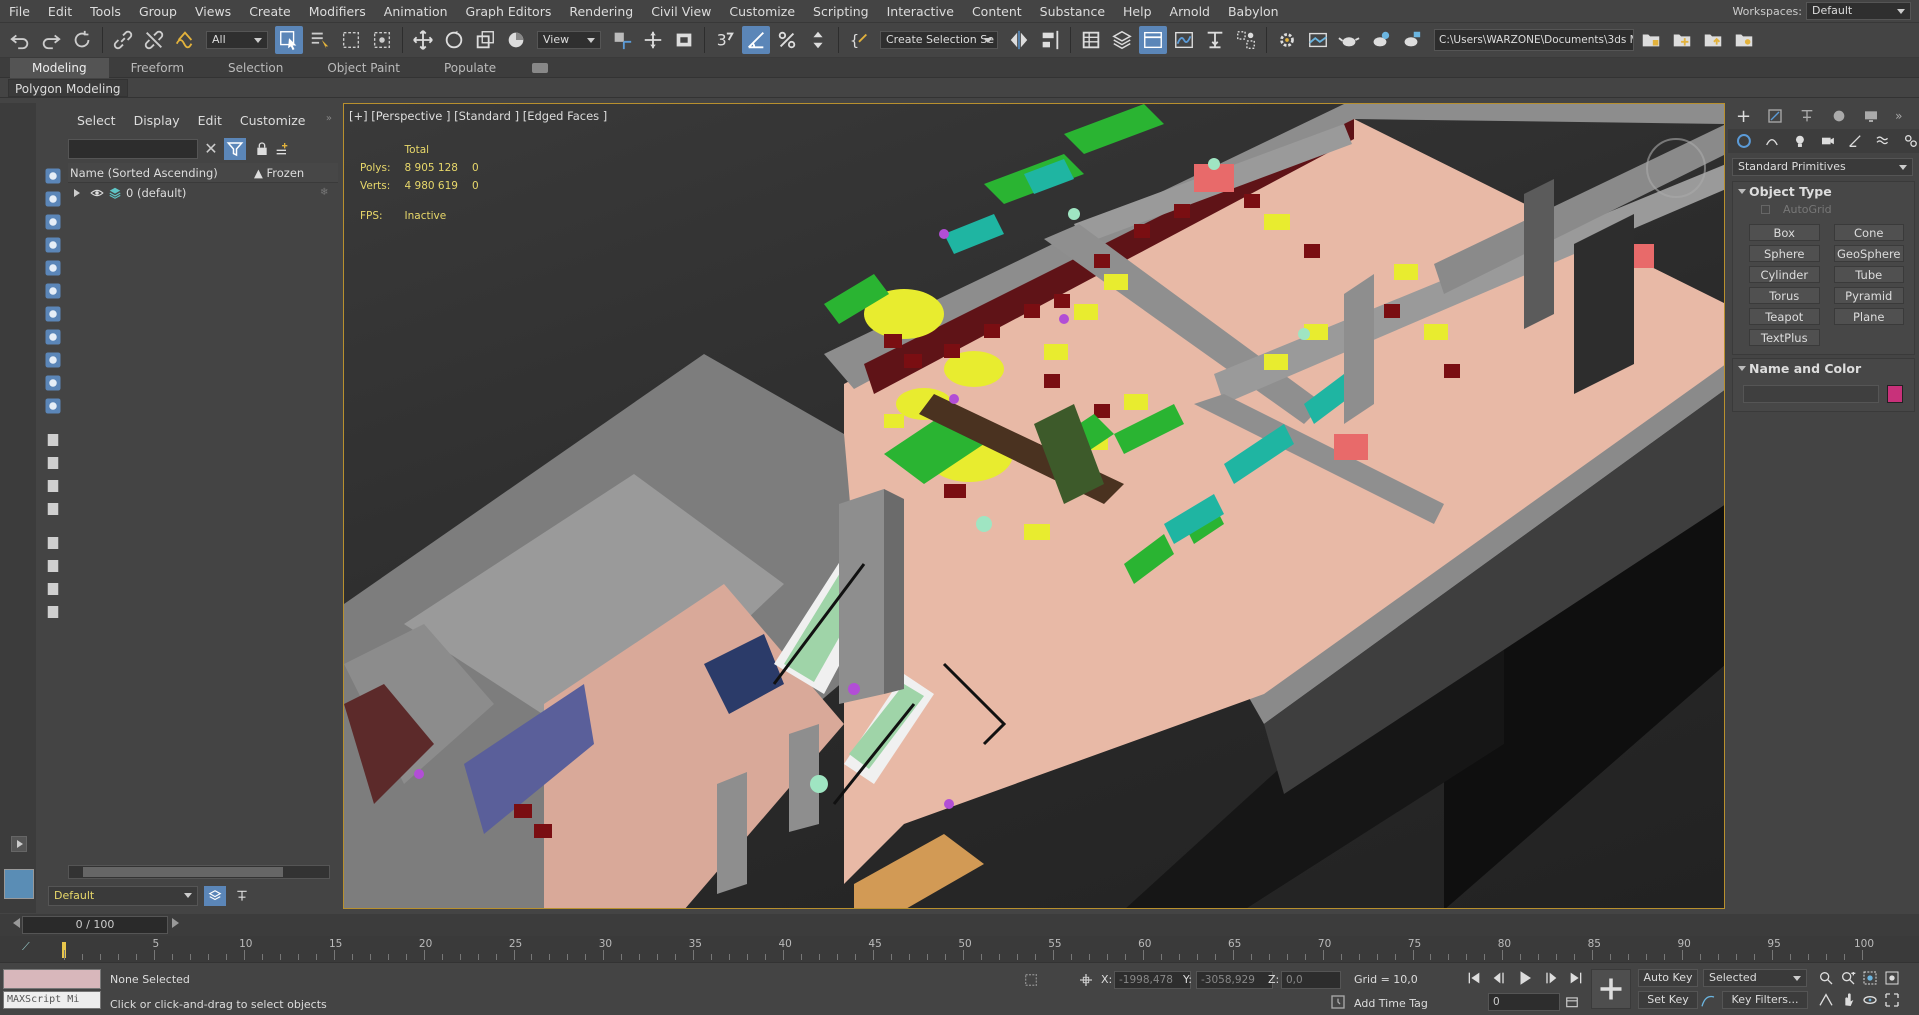 This screenshot has height=1015, width=1919. I want to click on display-icon, so click(53, 199).